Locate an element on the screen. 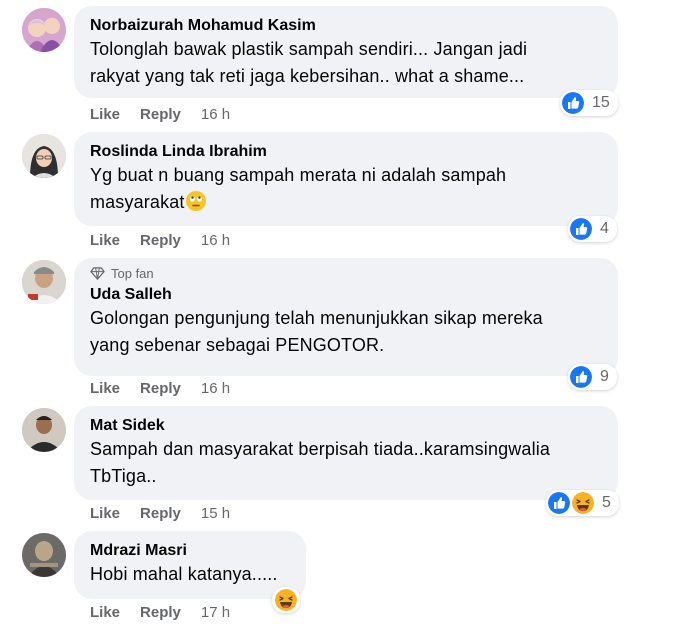 The height and width of the screenshot is (624, 683). reaction-count: 5 is located at coordinates (606, 502).